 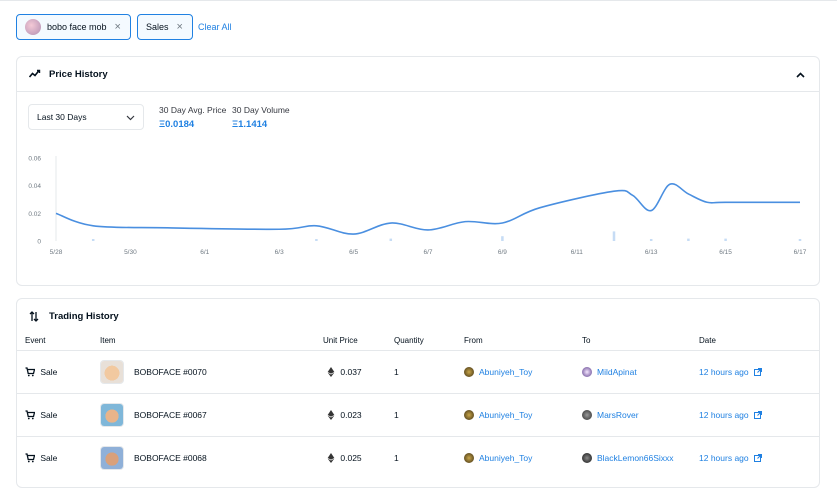 I want to click on unit-price-cell: 0.037, so click(x=344, y=372).